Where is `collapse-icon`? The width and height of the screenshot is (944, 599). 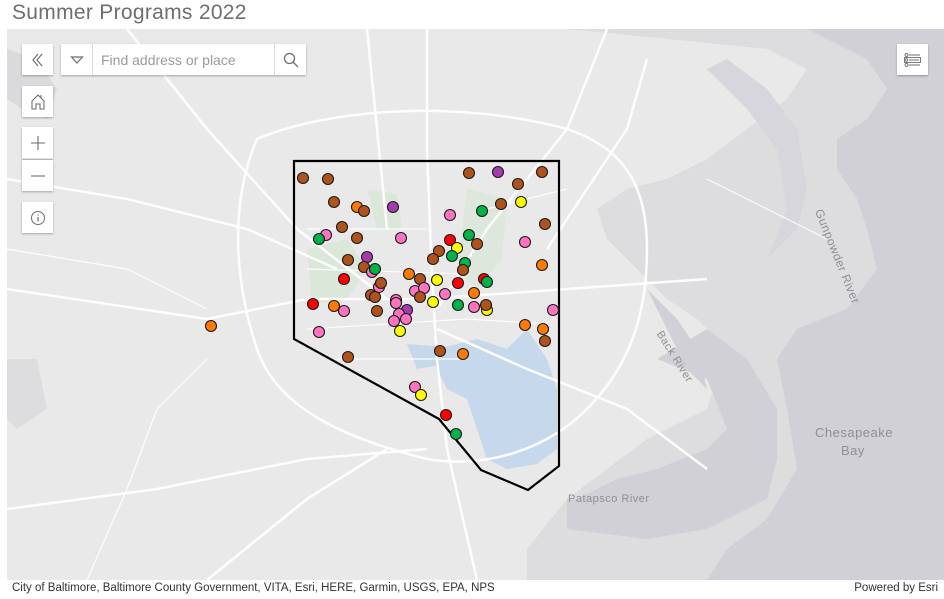
collapse-icon is located at coordinates (36, 59).